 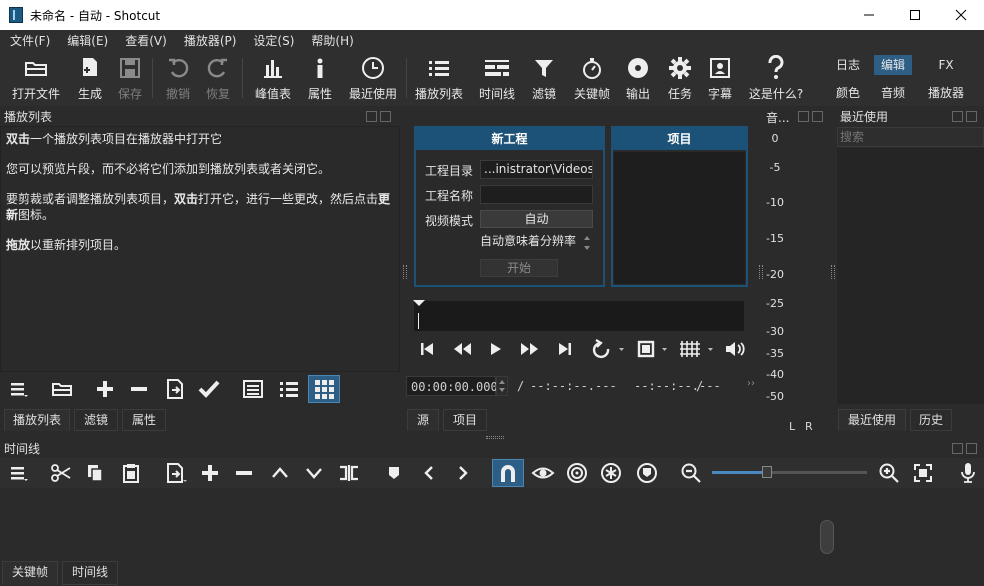 What do you see at coordinates (463, 473) in the screenshot?
I see `next-marker-button` at bounding box center [463, 473].